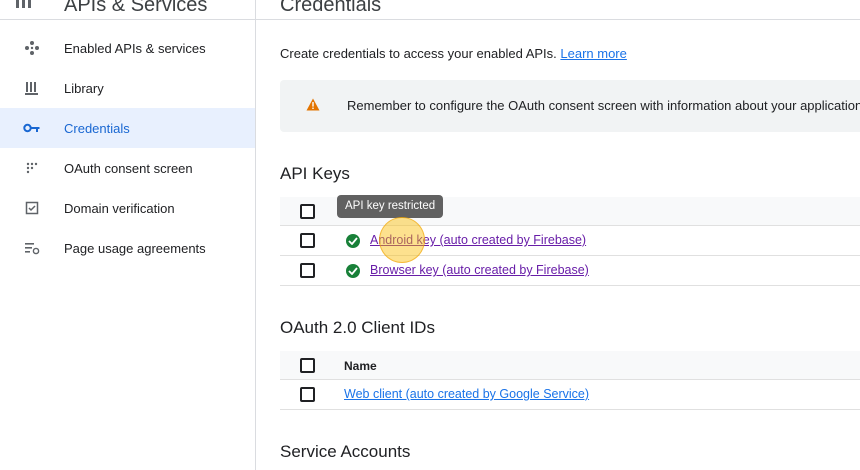 This screenshot has height=470, width=860. I want to click on main-header: Credentials, so click(558, 10).